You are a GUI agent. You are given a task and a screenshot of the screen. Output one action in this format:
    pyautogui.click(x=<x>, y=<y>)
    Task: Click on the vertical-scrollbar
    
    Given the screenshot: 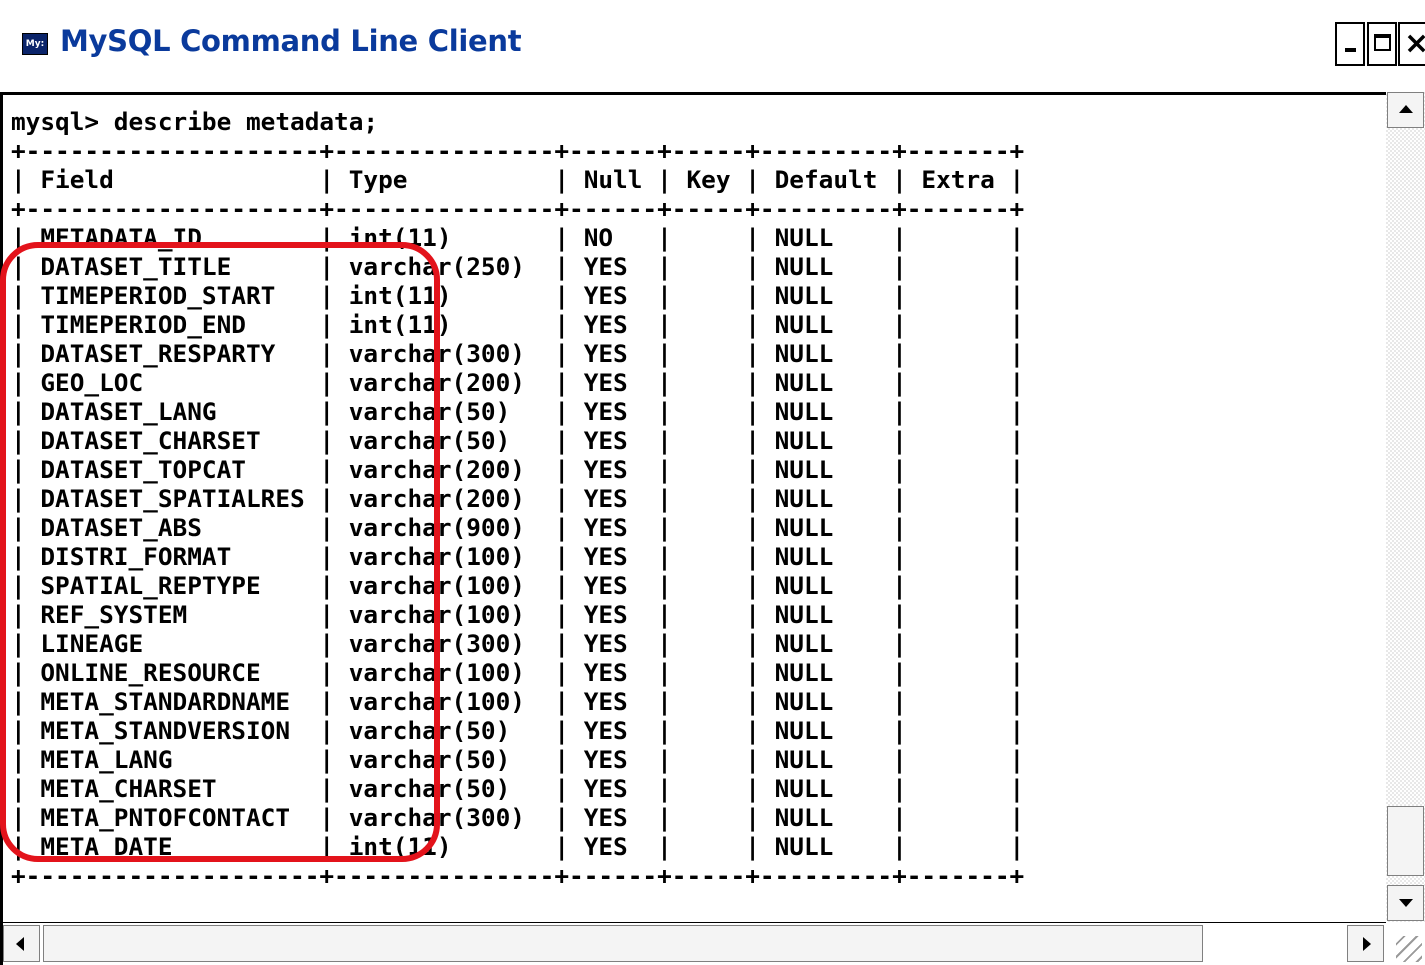 What is the action you would take?
    pyautogui.click(x=1405, y=507)
    